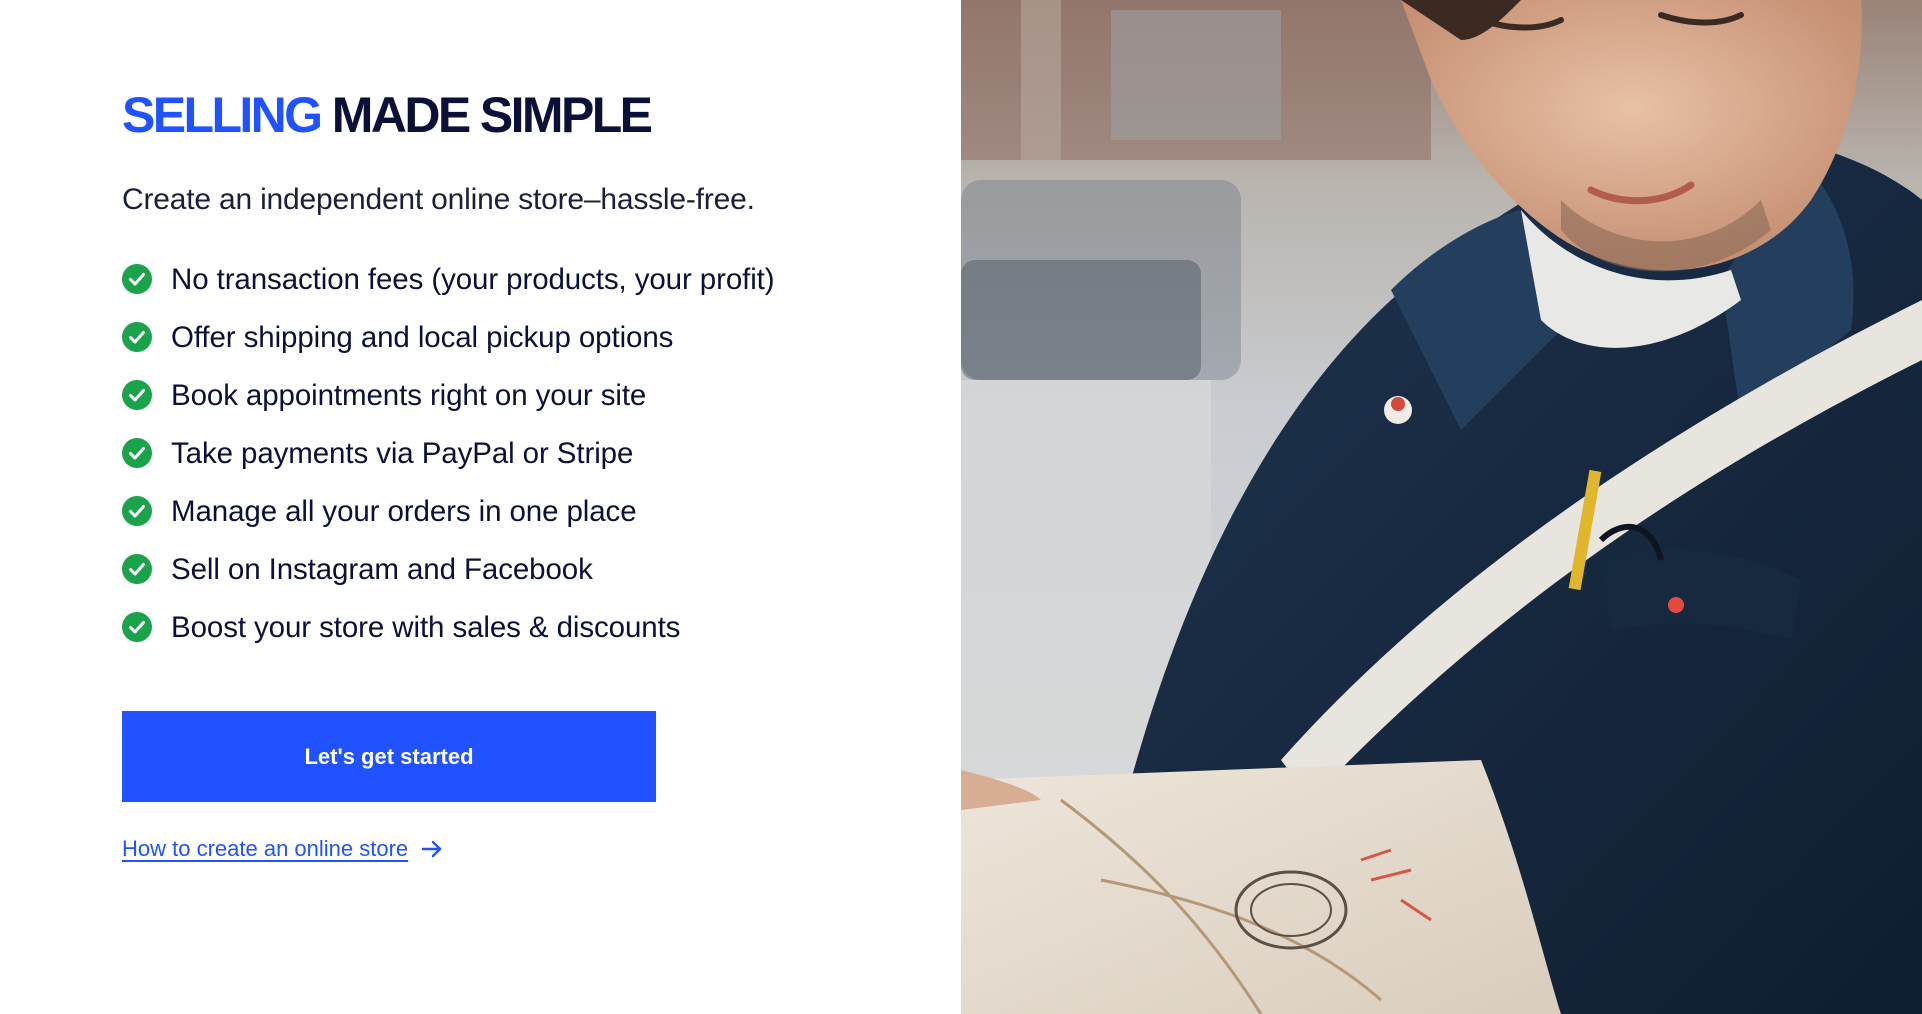 Image resolution: width=1922 pixels, height=1014 pixels. What do you see at coordinates (492, 115) in the screenshot?
I see `headline-rest: MADE SIMPLE` at bounding box center [492, 115].